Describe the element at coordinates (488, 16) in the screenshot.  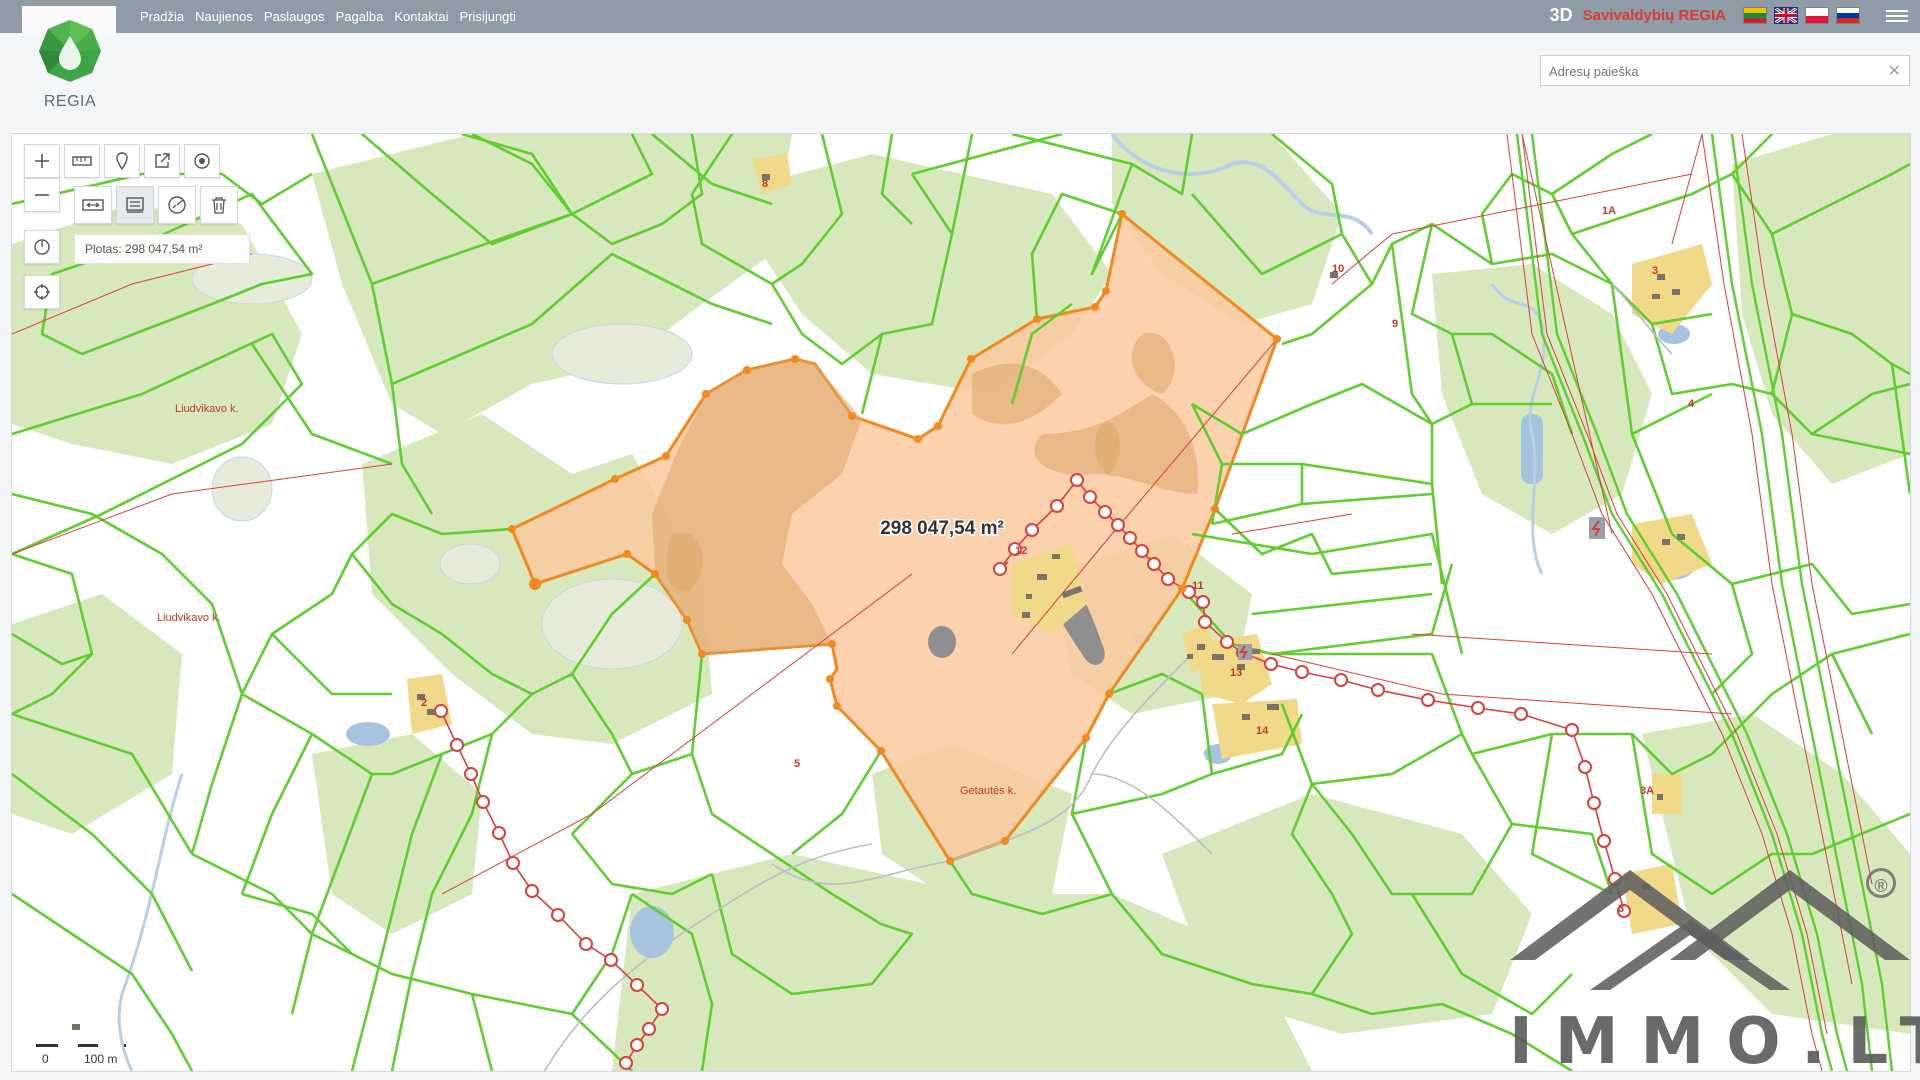
I see `nav-prisijungti: Prisijungti` at that location.